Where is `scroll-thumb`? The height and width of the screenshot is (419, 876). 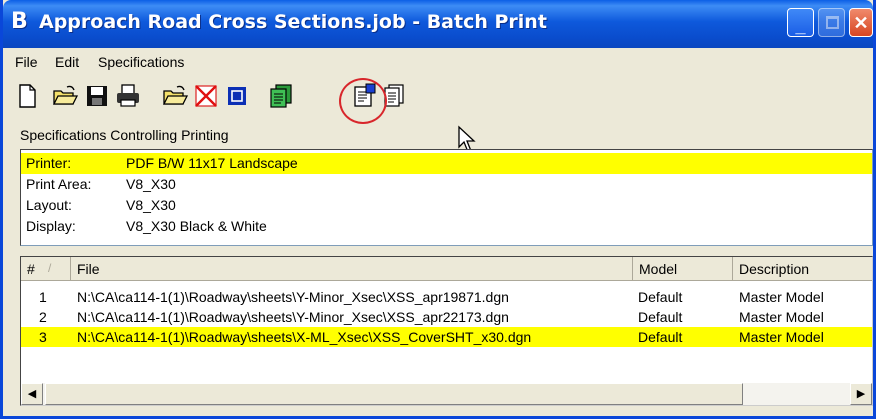 scroll-thumb is located at coordinates (394, 394).